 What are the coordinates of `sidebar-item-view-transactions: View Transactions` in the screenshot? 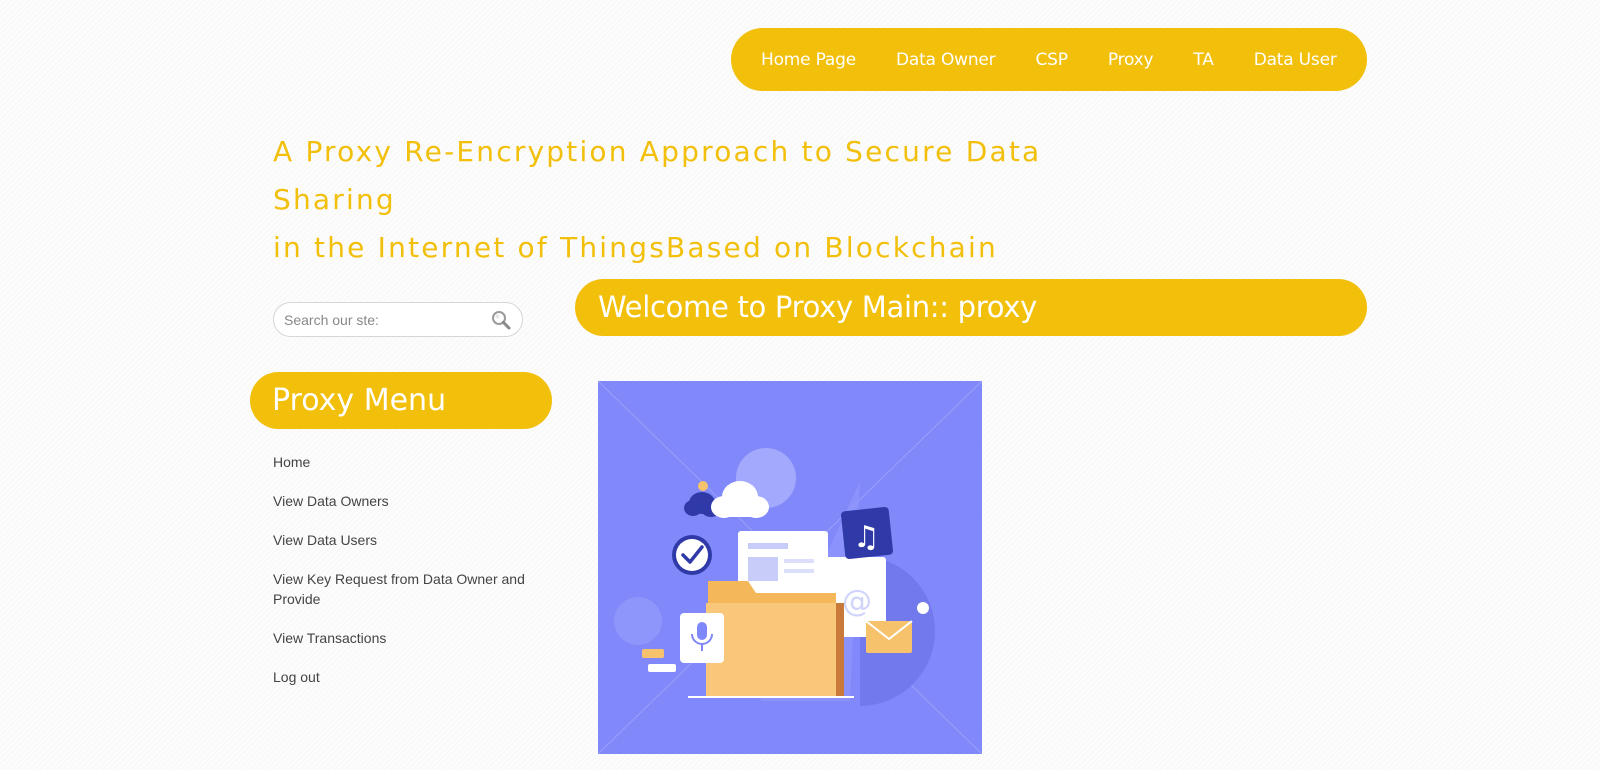 It's located at (408, 638).